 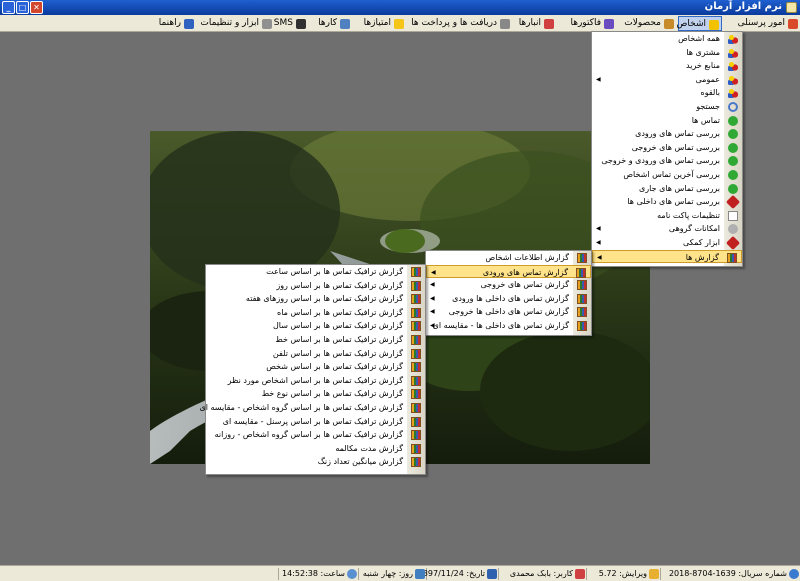 What do you see at coordinates (667, 148) in the screenshot?
I see `persons-menu-item: بررسی تماس های خروجی` at bounding box center [667, 148].